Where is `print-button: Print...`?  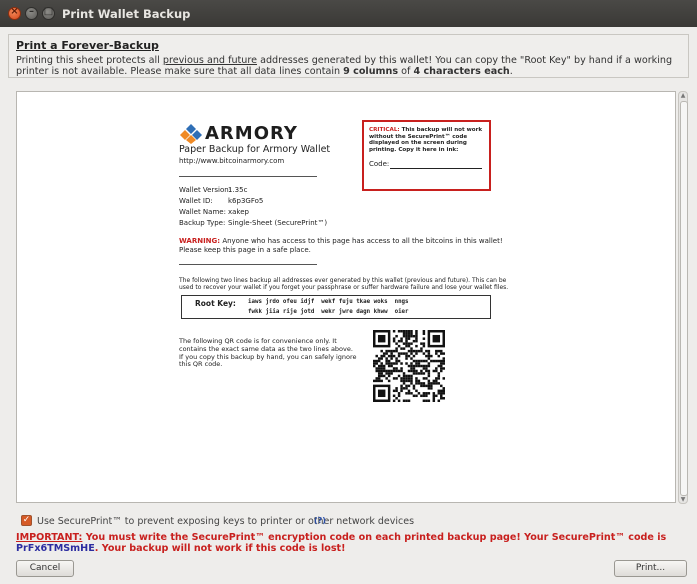 print-button: Print... is located at coordinates (650, 568).